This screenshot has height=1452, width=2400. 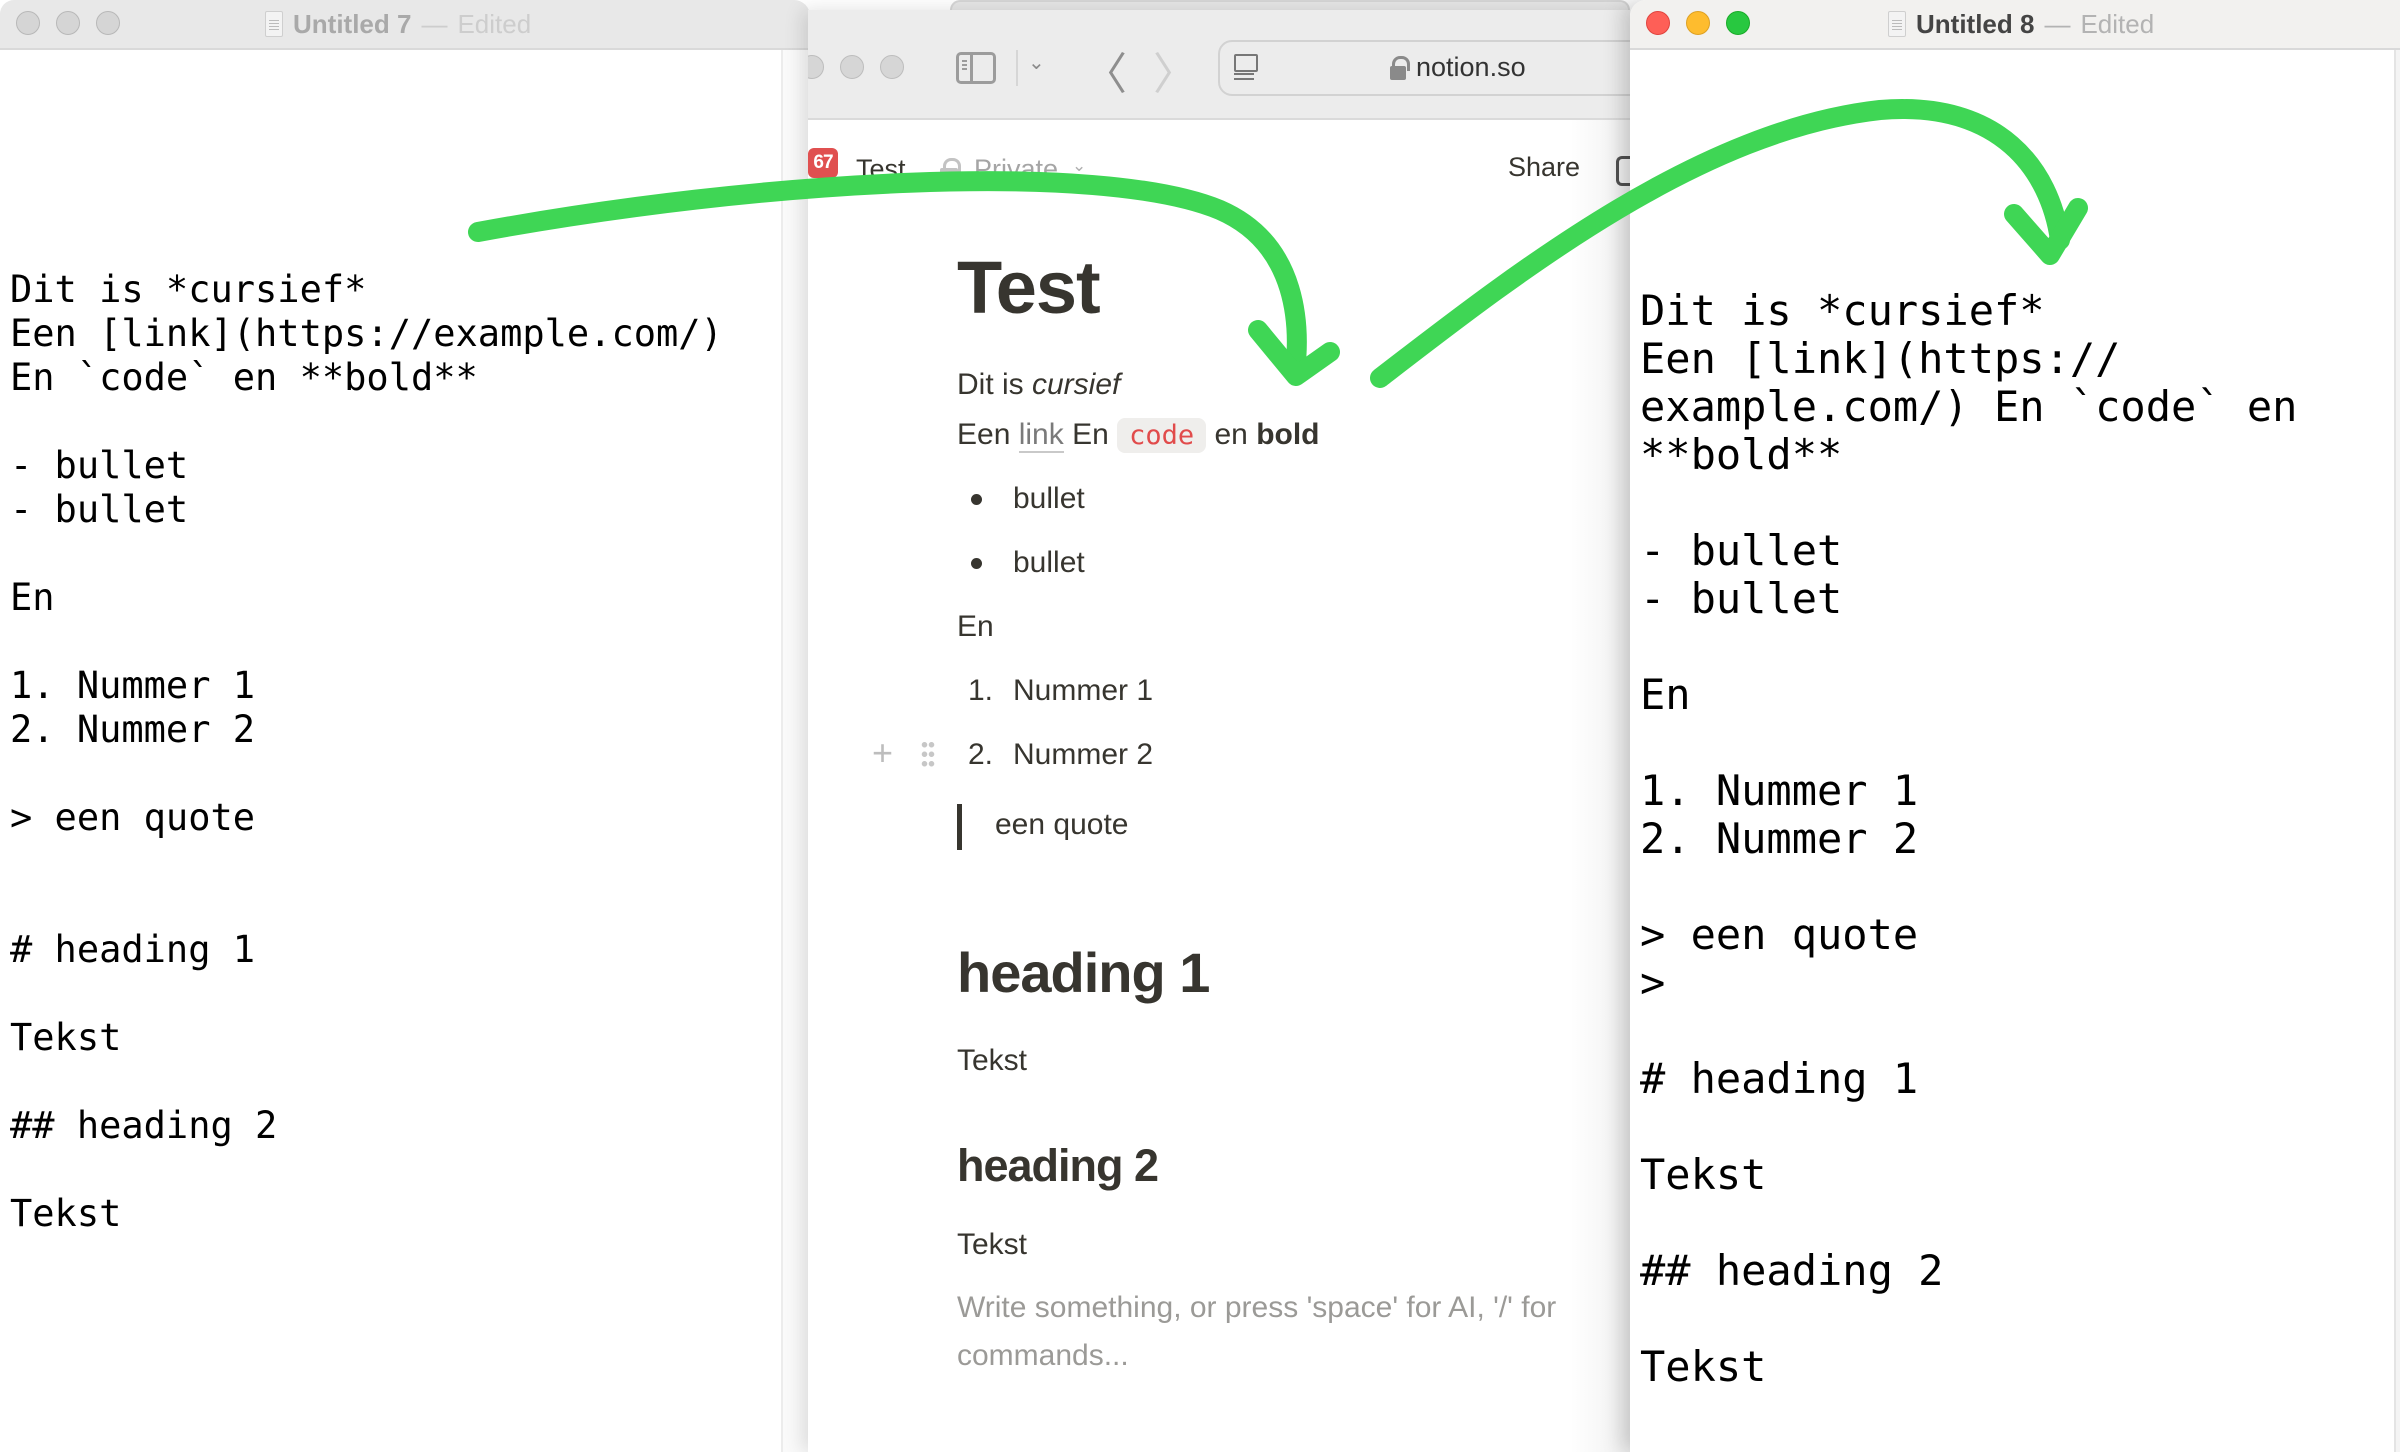 What do you see at coordinates (1288, 434) in the screenshot?
I see `bold-text: bold` at bounding box center [1288, 434].